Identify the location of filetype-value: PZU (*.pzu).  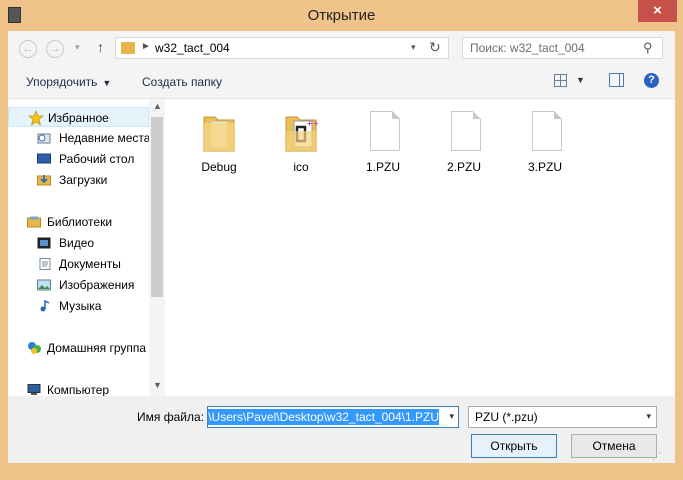
(506, 417).